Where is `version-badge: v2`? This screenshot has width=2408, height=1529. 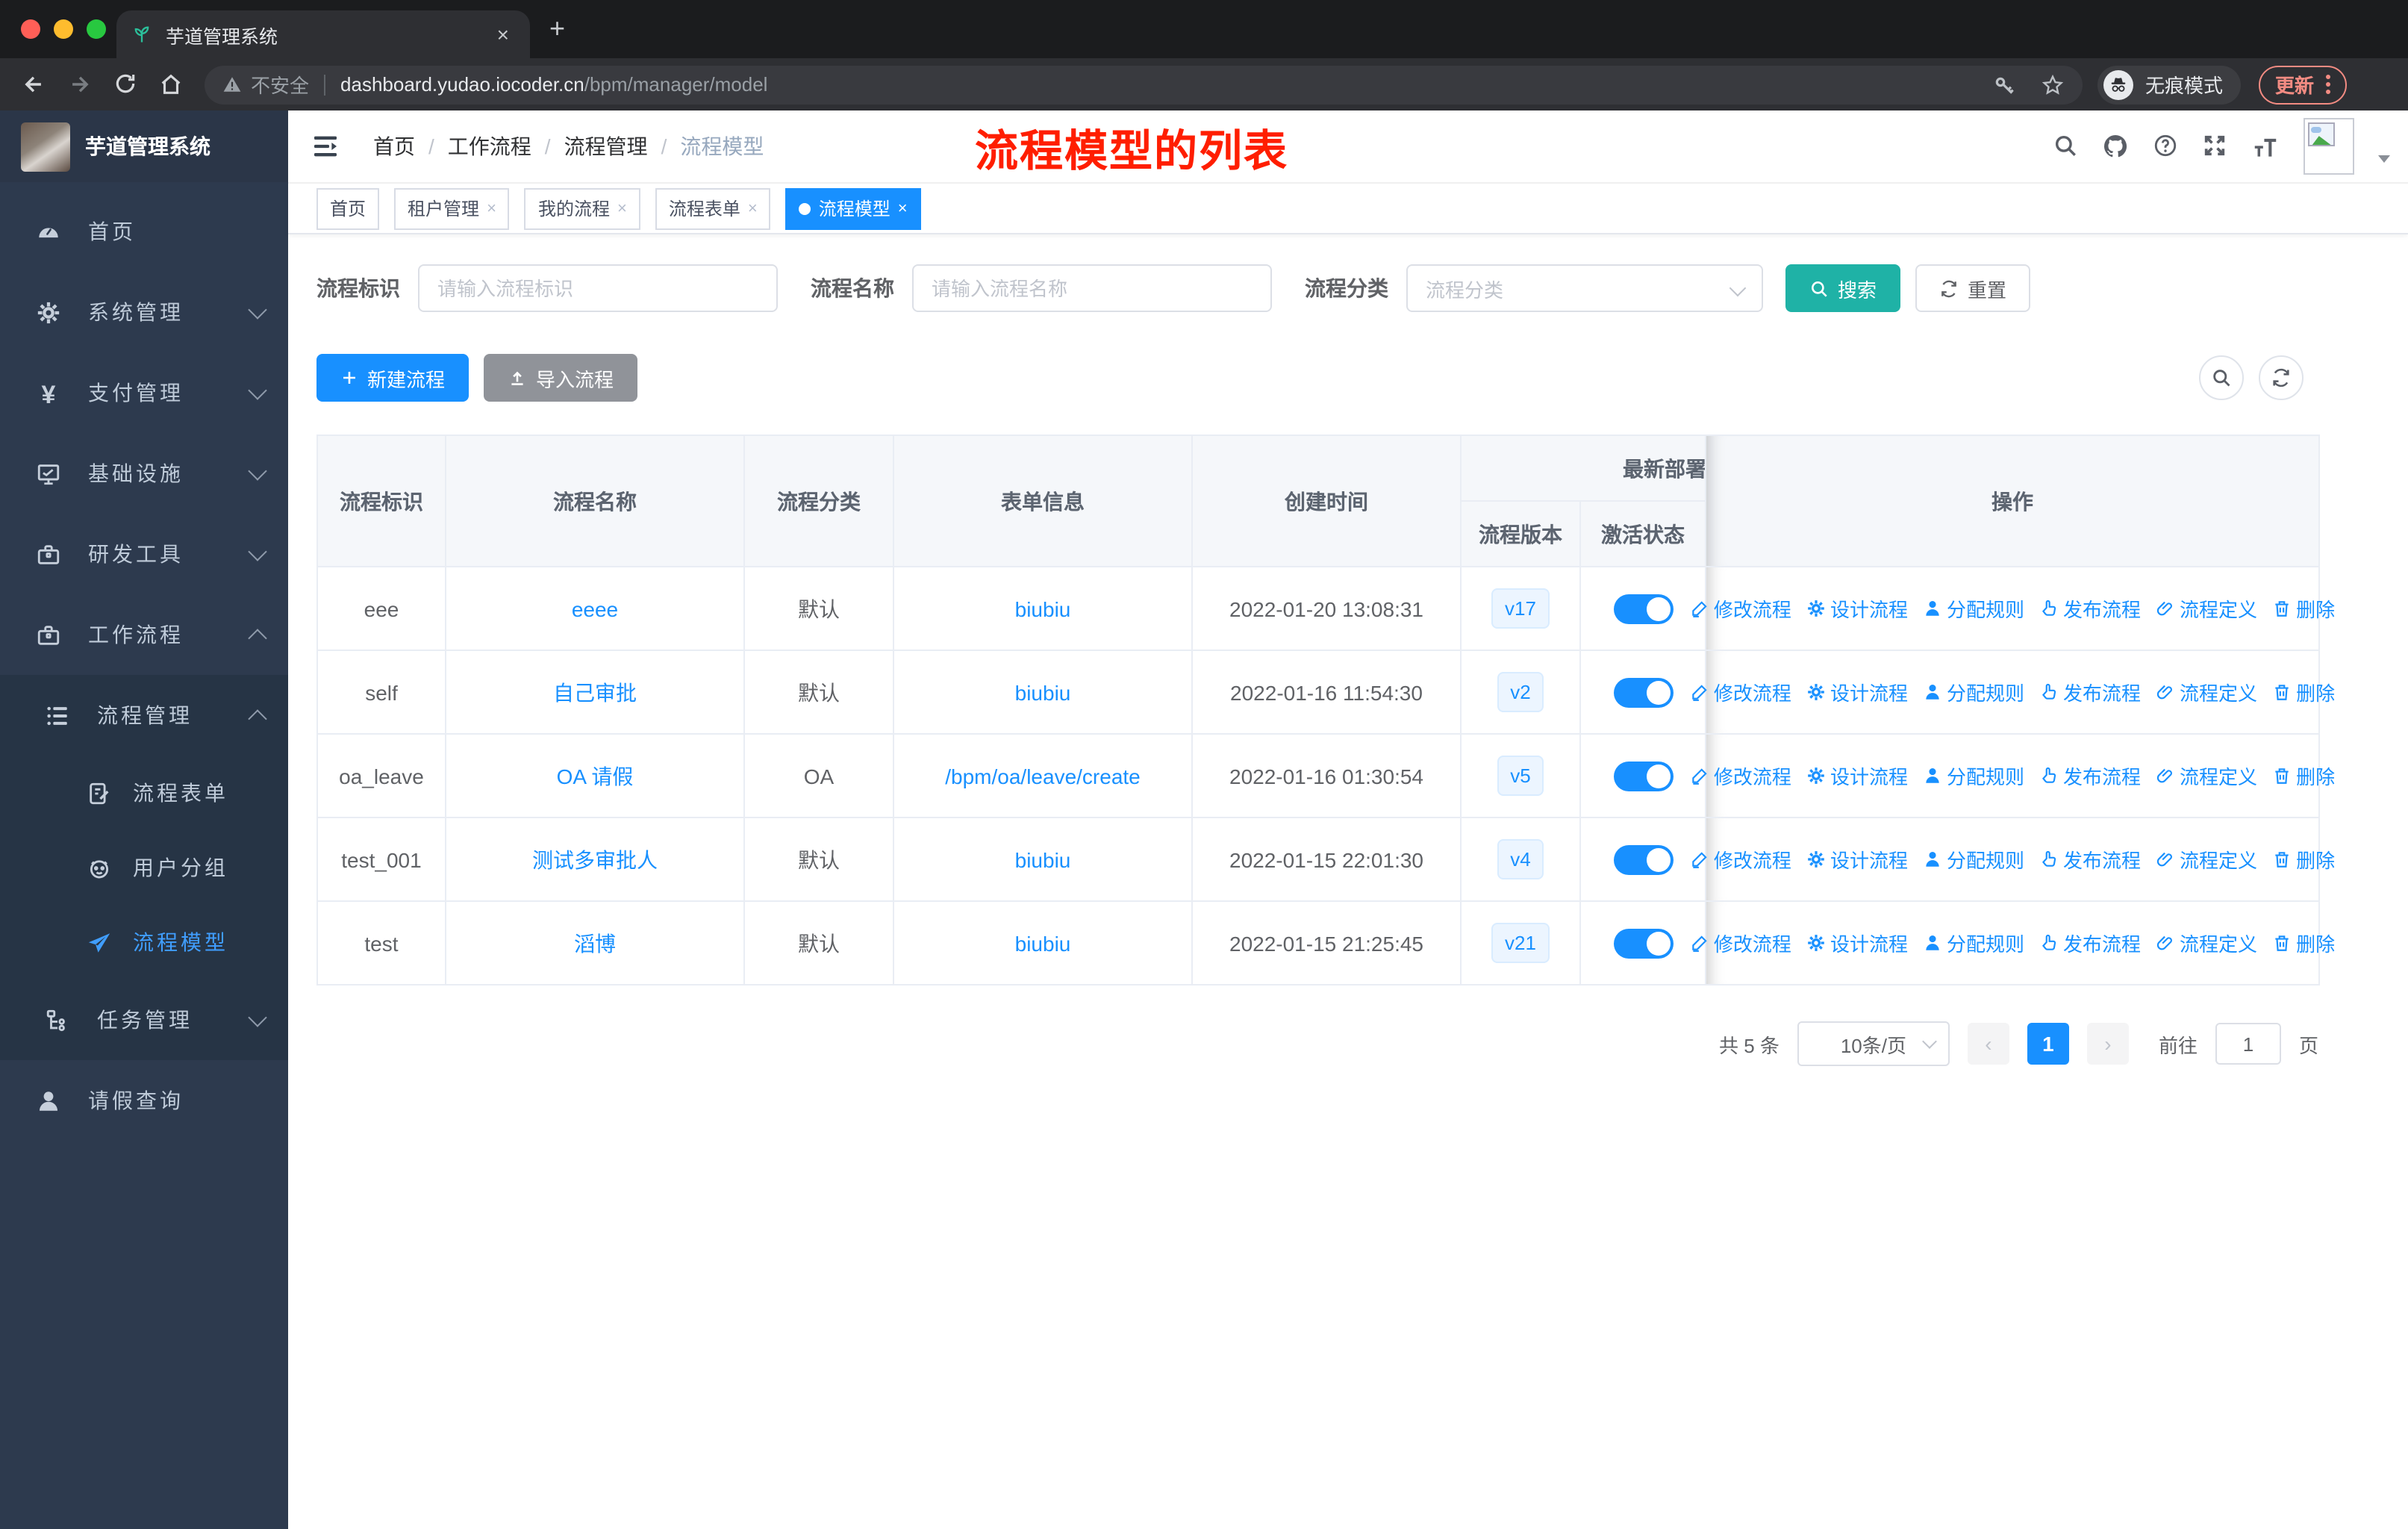 version-badge: v2 is located at coordinates (1520, 692).